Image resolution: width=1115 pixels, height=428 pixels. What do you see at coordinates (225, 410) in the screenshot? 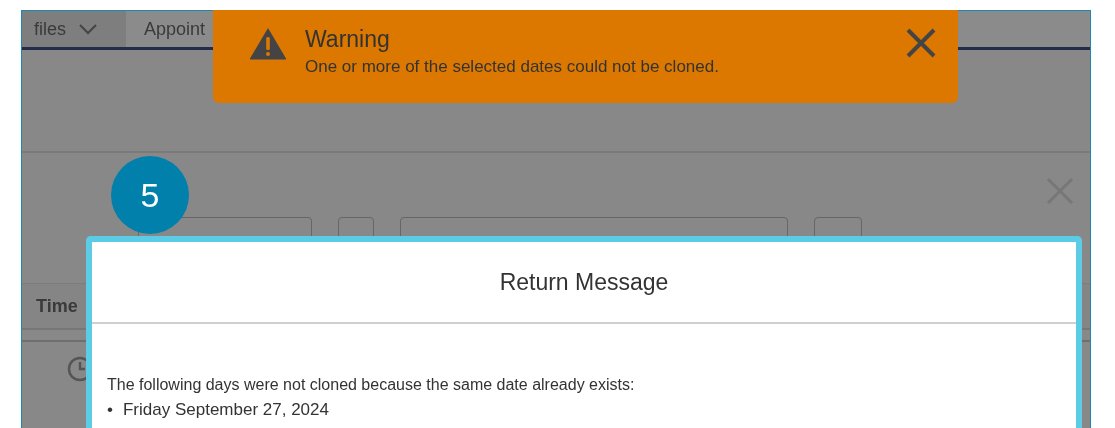
I see `date-item: Friday September 27, 2024` at bounding box center [225, 410].